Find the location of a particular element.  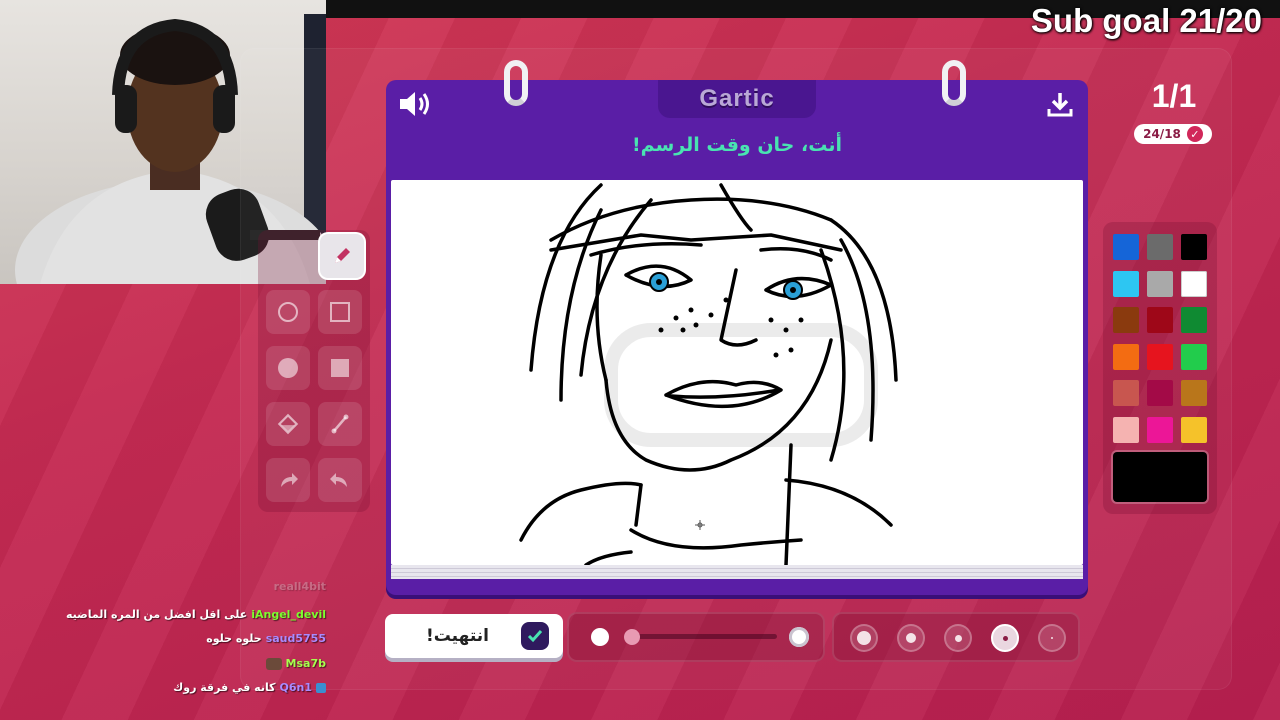

check-icon: ✓ is located at coordinates (1194, 134).